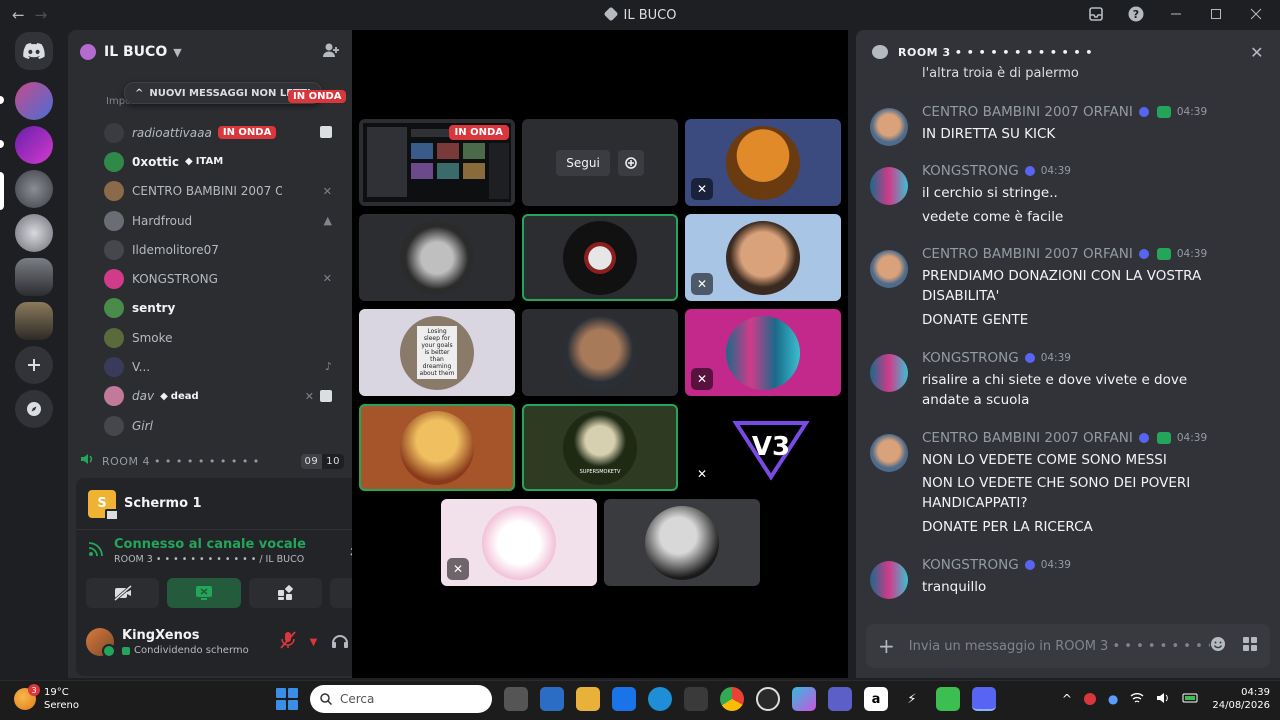  Describe the element at coordinates (96, 551) in the screenshot. I see `signal-icon` at that location.